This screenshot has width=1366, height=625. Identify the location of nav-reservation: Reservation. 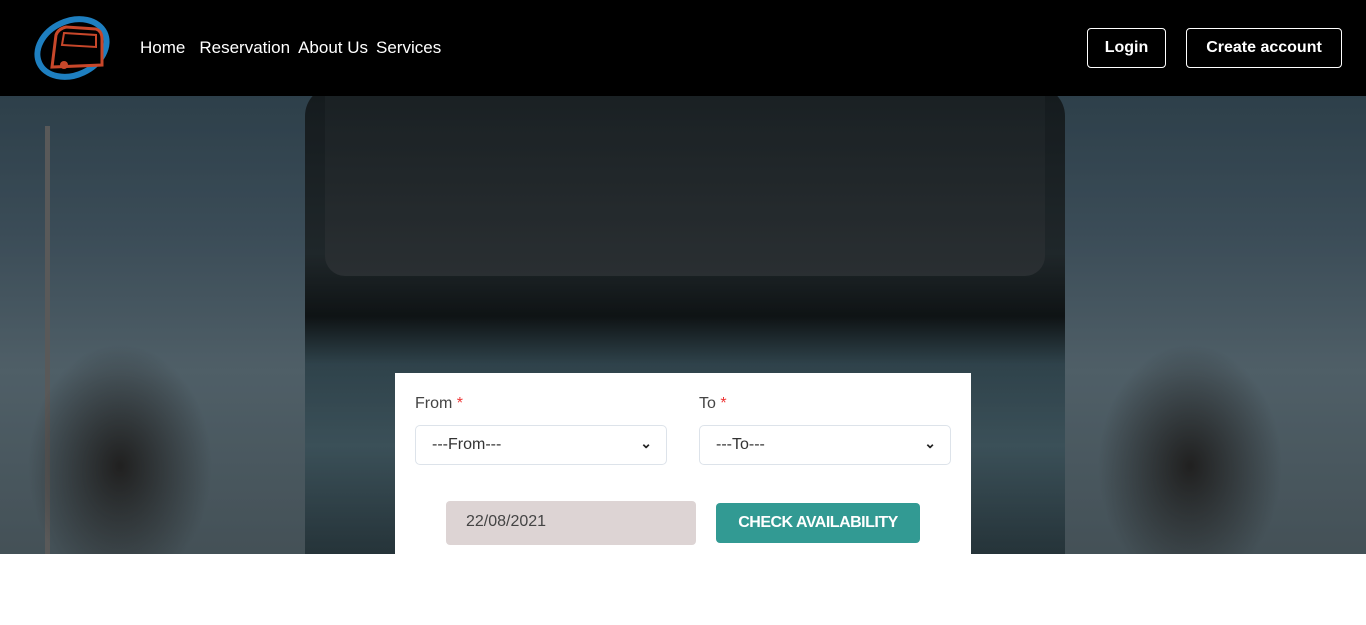
(244, 48).